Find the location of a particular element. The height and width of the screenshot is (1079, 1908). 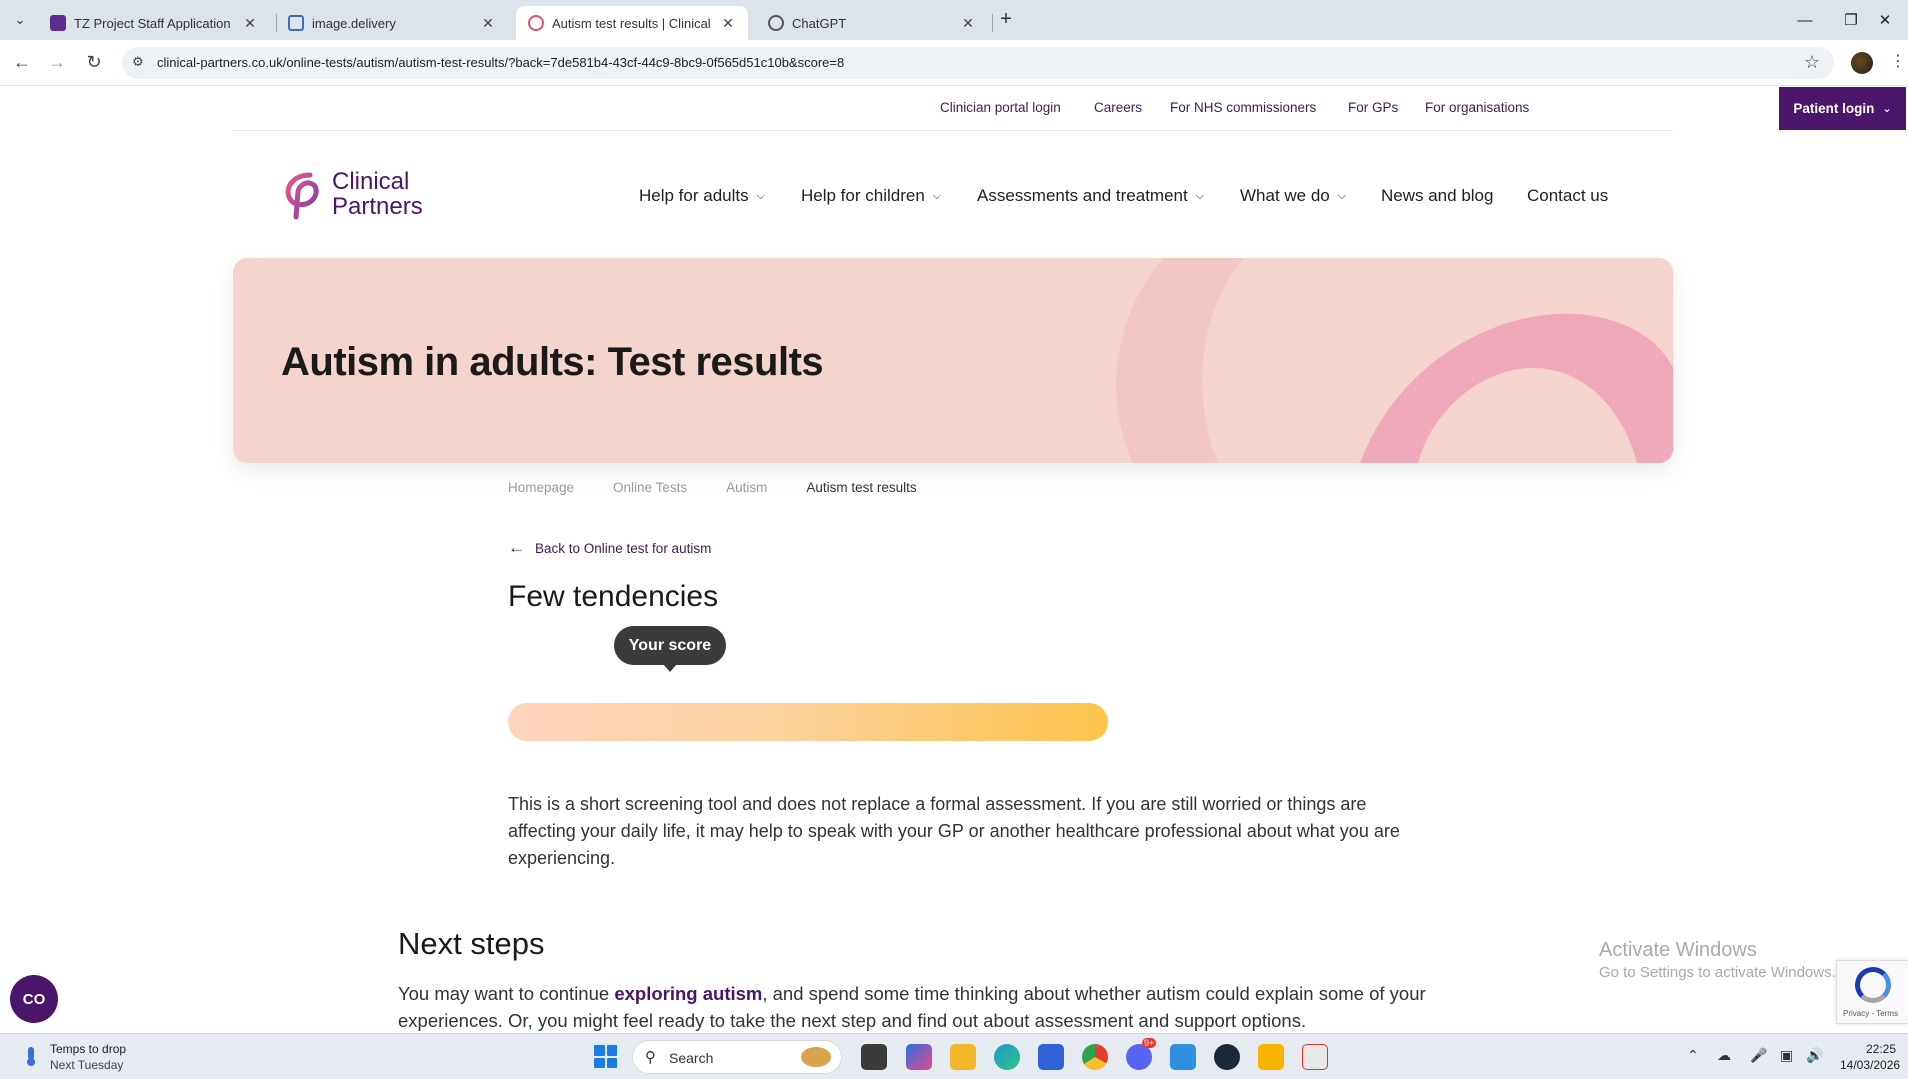

logo-wordmark: Clinical Partners is located at coordinates (377, 194).